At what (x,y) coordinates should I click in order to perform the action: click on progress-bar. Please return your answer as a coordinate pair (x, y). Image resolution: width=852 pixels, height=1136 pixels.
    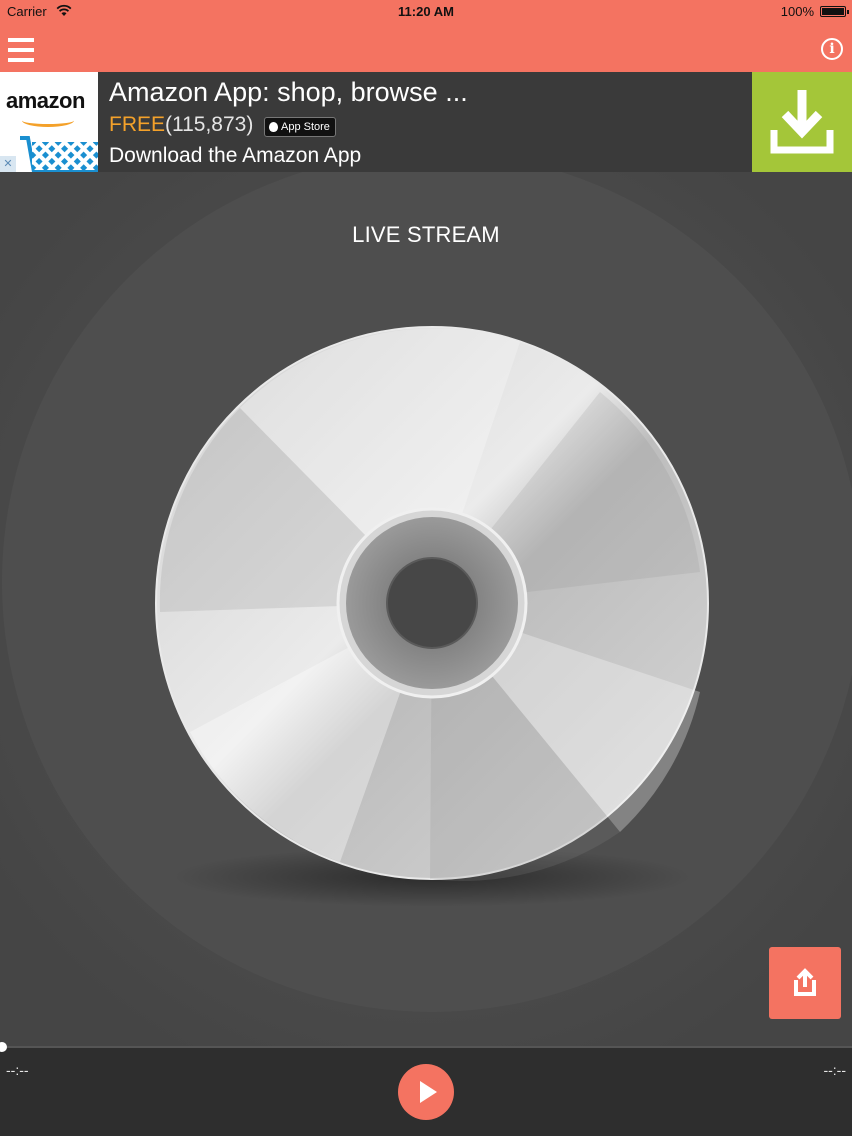
    Looking at the image, I should click on (426, 1047).